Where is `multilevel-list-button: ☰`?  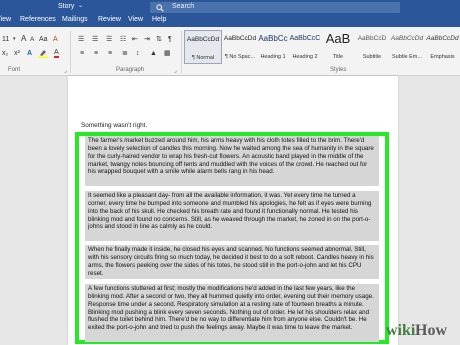
multilevel-list-button: ☰ is located at coordinates (109, 39).